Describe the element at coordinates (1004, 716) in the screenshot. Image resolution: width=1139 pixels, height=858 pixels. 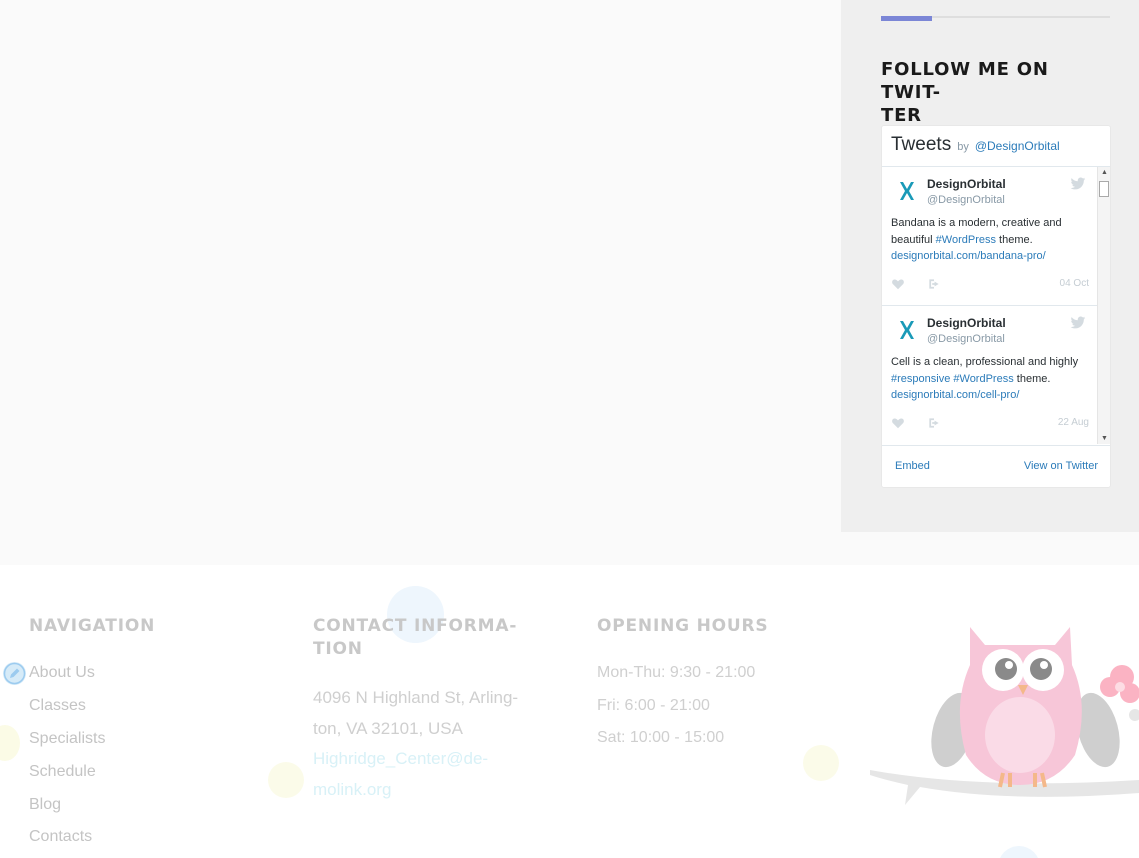
I see `owl-illustration` at that location.